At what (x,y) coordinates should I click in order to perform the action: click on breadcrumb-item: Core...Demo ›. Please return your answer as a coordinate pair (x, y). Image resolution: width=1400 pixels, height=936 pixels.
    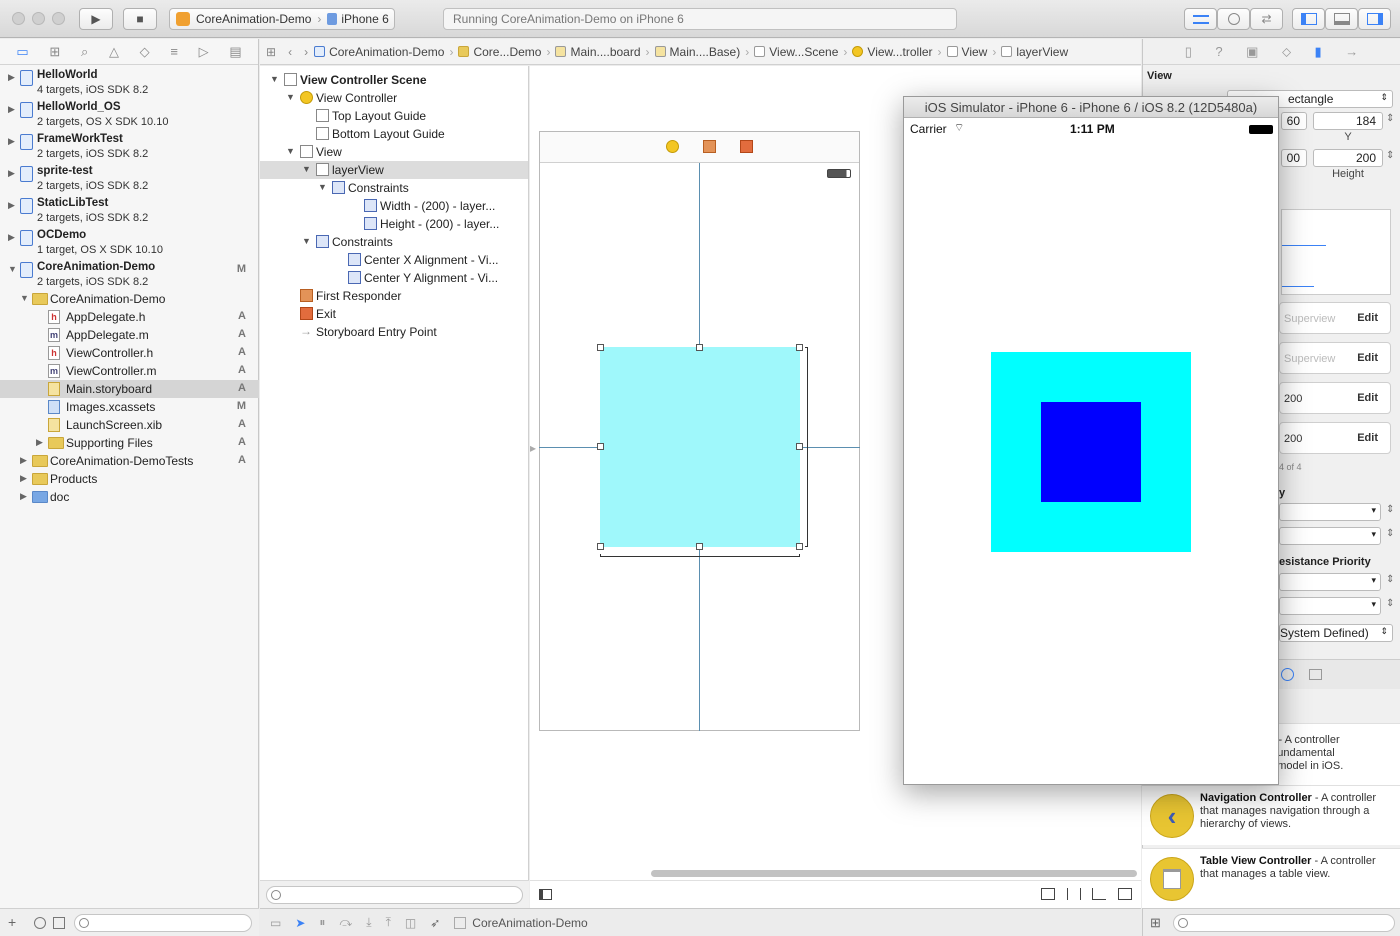
    Looking at the image, I should click on (504, 52).